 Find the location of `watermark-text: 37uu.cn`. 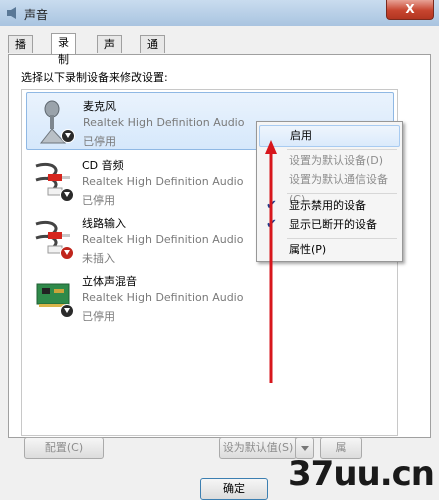

watermark-text: 37uu.cn is located at coordinates (361, 474).